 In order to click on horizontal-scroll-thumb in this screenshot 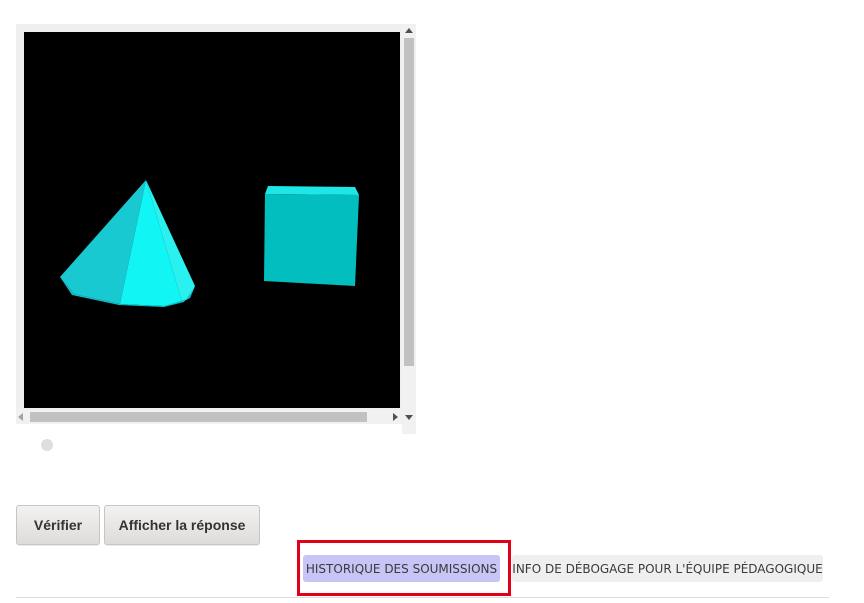, I will do `click(198, 417)`.